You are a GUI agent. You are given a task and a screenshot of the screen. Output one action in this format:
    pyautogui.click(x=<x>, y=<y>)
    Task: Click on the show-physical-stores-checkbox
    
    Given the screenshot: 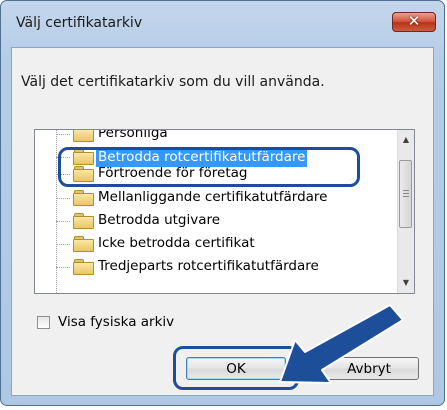 What is the action you would take?
    pyautogui.click(x=43, y=322)
    